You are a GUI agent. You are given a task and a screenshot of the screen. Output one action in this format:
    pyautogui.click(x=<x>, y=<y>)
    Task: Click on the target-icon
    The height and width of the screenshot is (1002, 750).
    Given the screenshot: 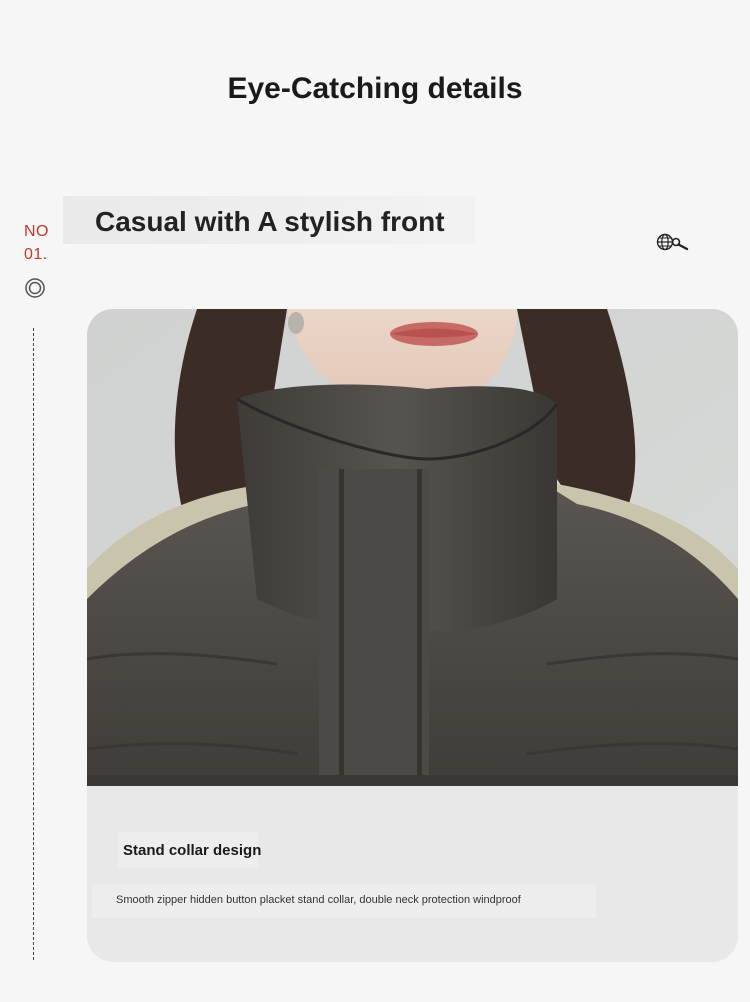 What is the action you would take?
    pyautogui.click(x=35, y=288)
    